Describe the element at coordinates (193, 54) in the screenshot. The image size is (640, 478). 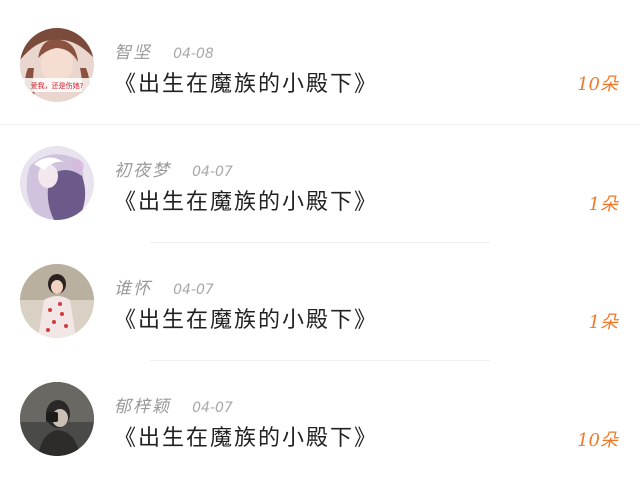
I see `date: 04-08` at that location.